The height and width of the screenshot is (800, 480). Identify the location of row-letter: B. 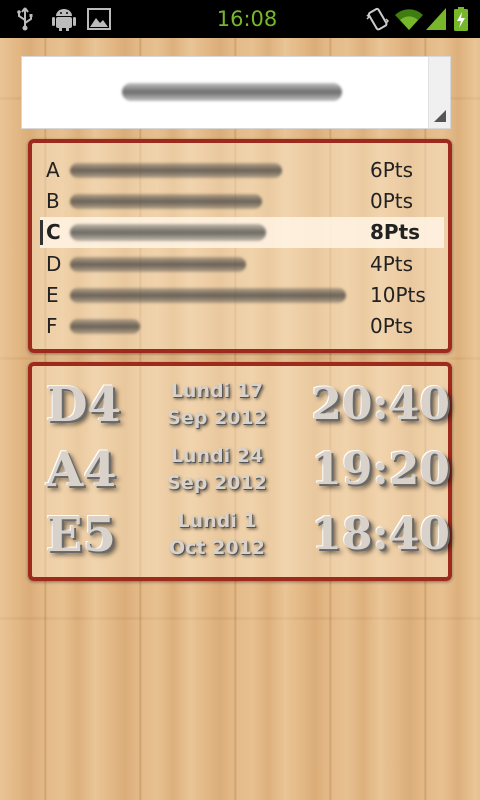
(53, 201).